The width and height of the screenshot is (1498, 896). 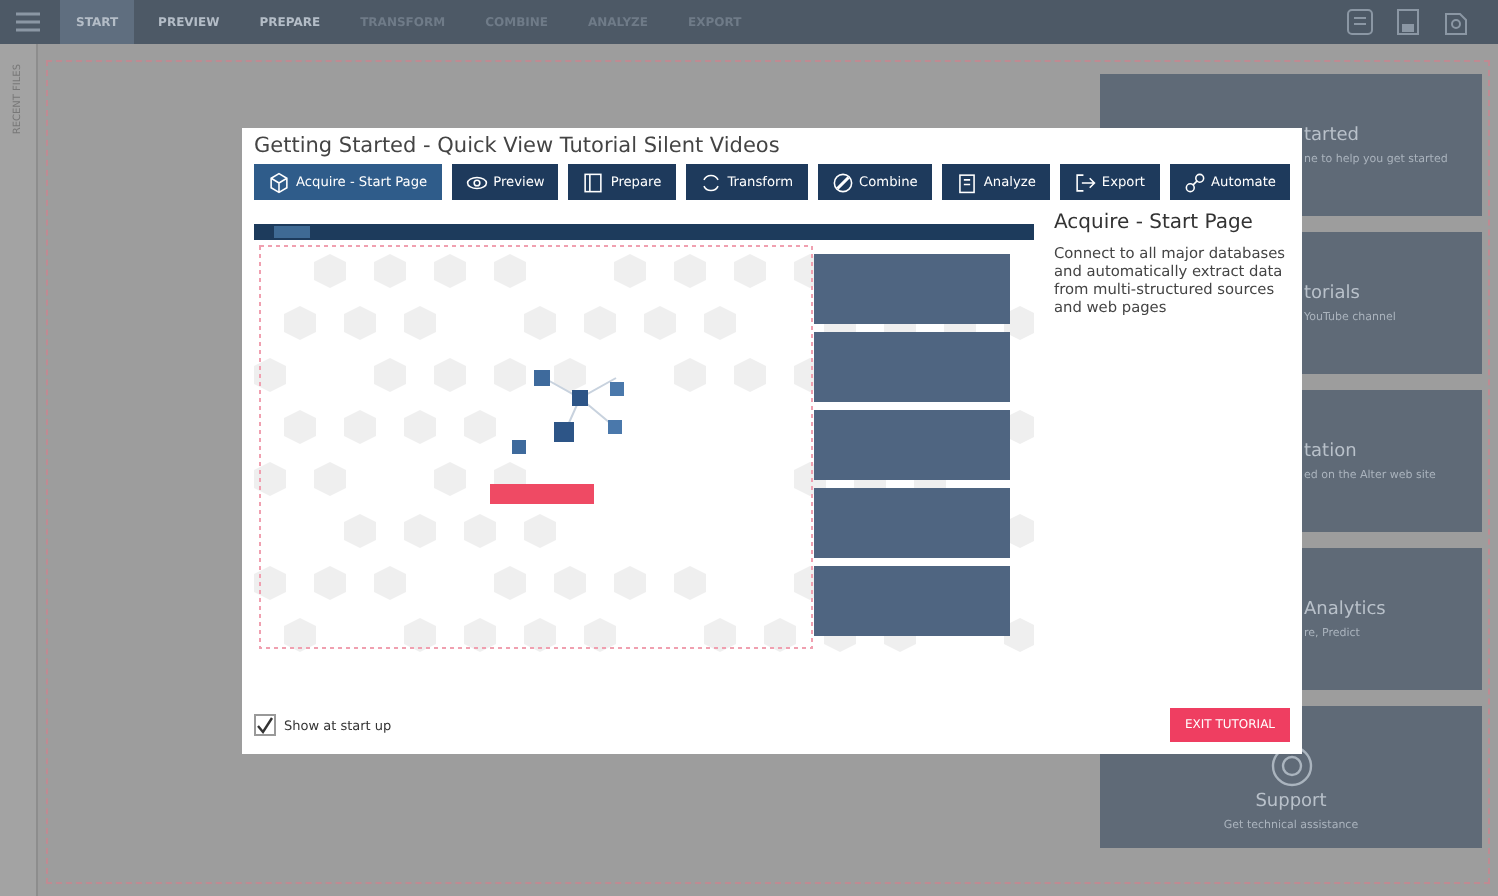 What do you see at coordinates (1333, 293) in the screenshot?
I see `card-title: torials` at bounding box center [1333, 293].